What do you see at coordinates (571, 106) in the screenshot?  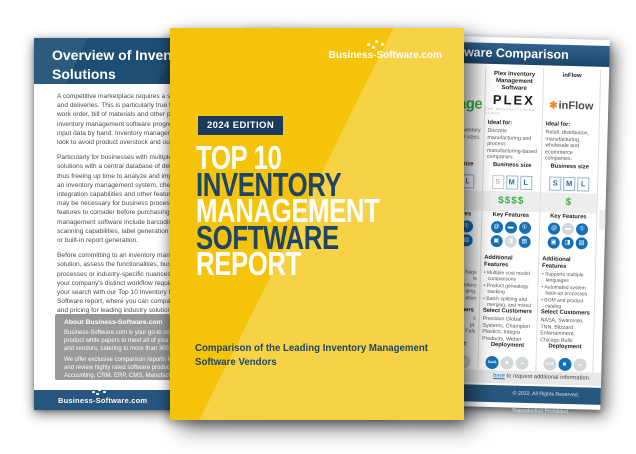 I see `inflow-logo: ✱inFlow` at bounding box center [571, 106].